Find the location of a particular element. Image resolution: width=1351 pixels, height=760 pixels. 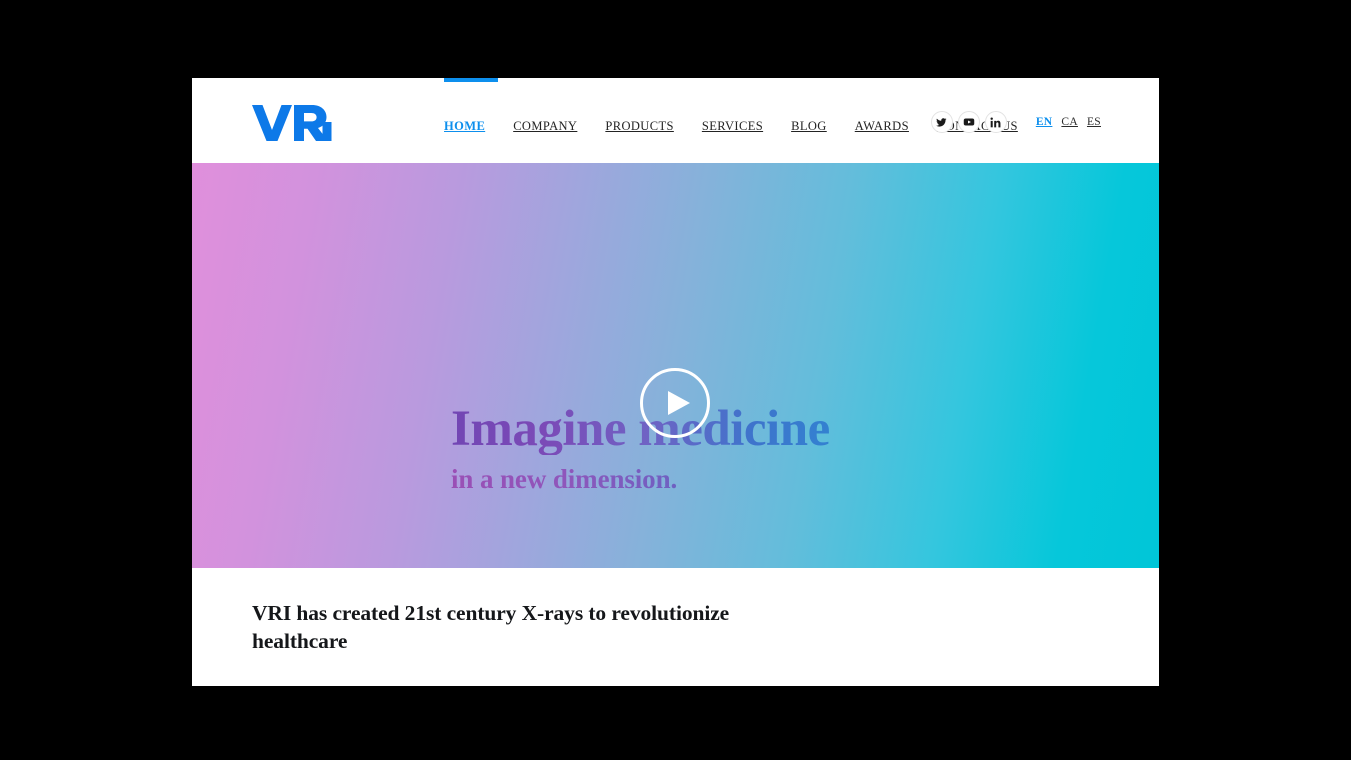

linkedin-icon is located at coordinates (995, 122).